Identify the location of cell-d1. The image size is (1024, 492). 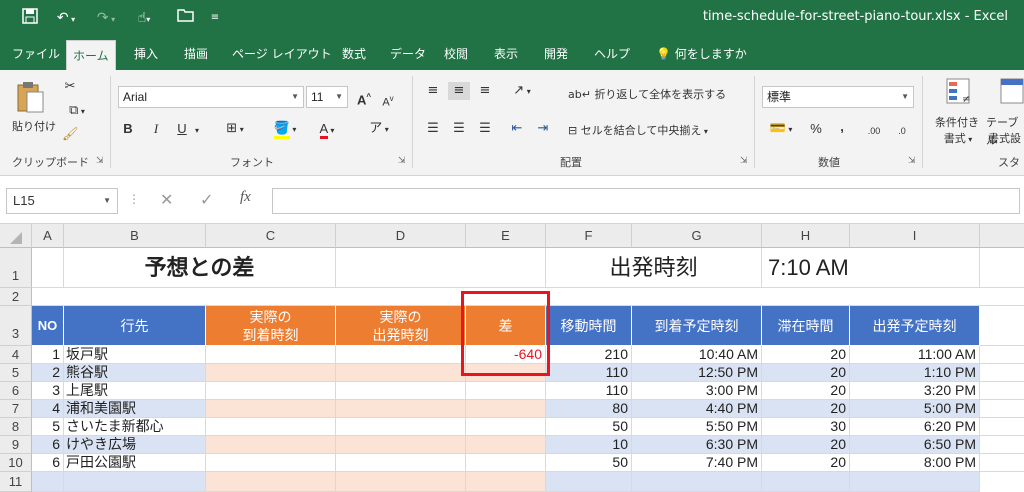
(441, 268).